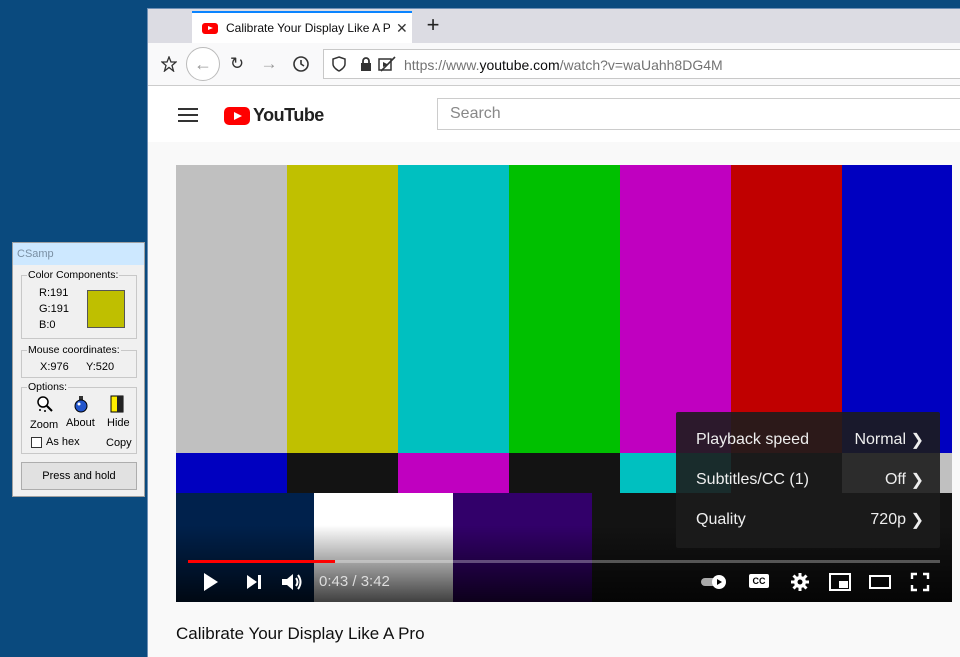 This screenshot has height=657, width=960. Describe the element at coordinates (920, 582) in the screenshot. I see `fullscreen-button` at that location.